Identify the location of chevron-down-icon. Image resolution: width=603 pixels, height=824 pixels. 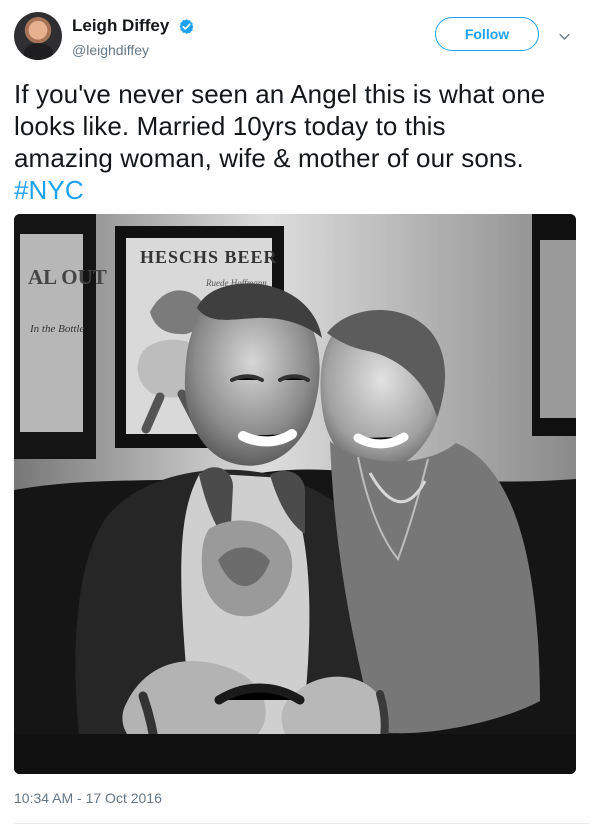
(564, 36).